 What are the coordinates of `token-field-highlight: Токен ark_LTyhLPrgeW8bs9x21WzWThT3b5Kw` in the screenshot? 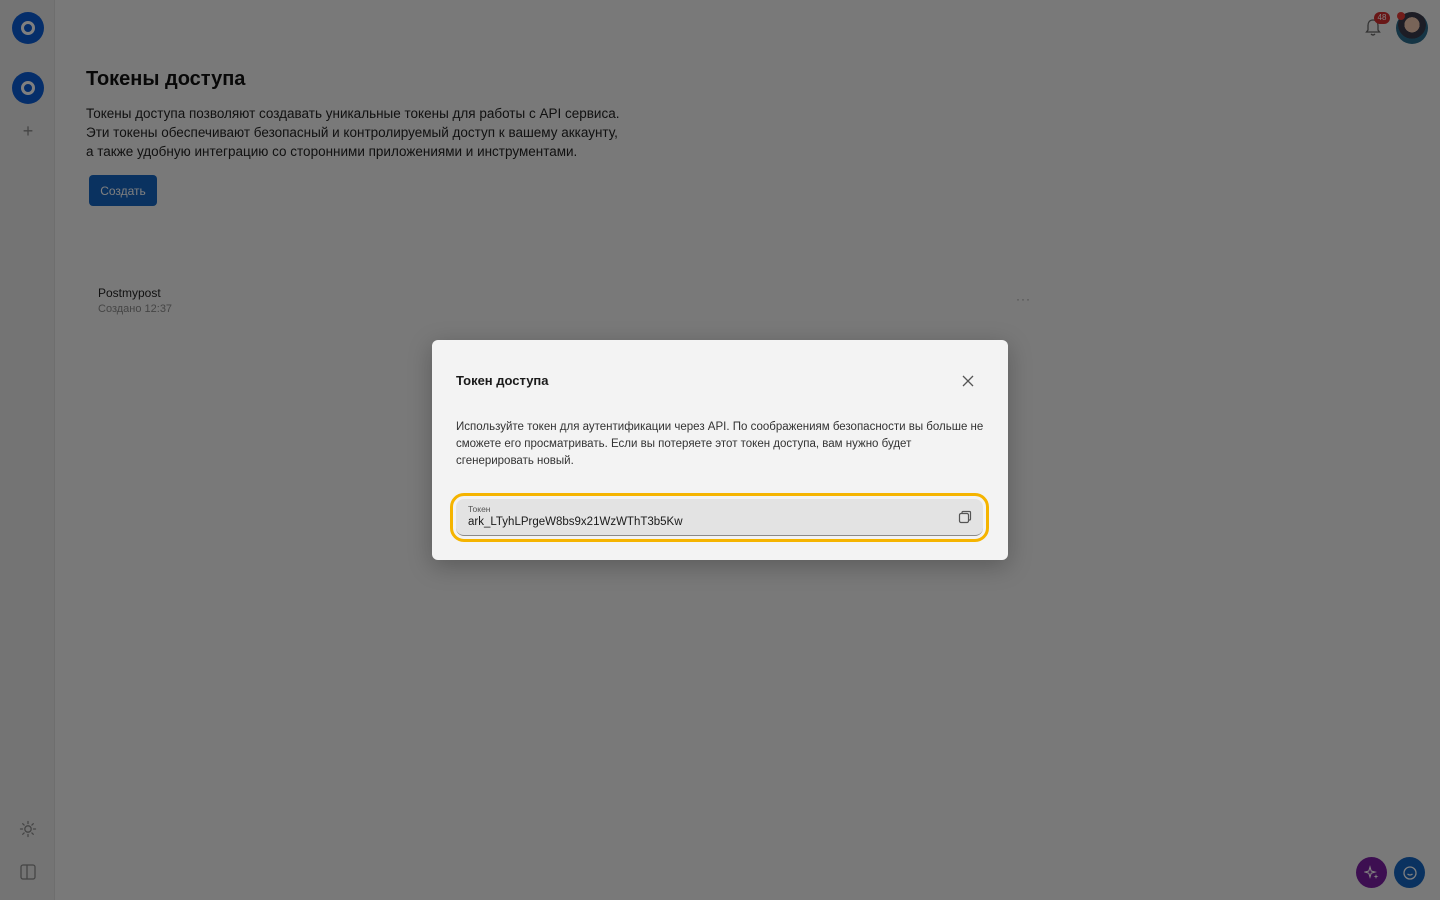 It's located at (719, 517).